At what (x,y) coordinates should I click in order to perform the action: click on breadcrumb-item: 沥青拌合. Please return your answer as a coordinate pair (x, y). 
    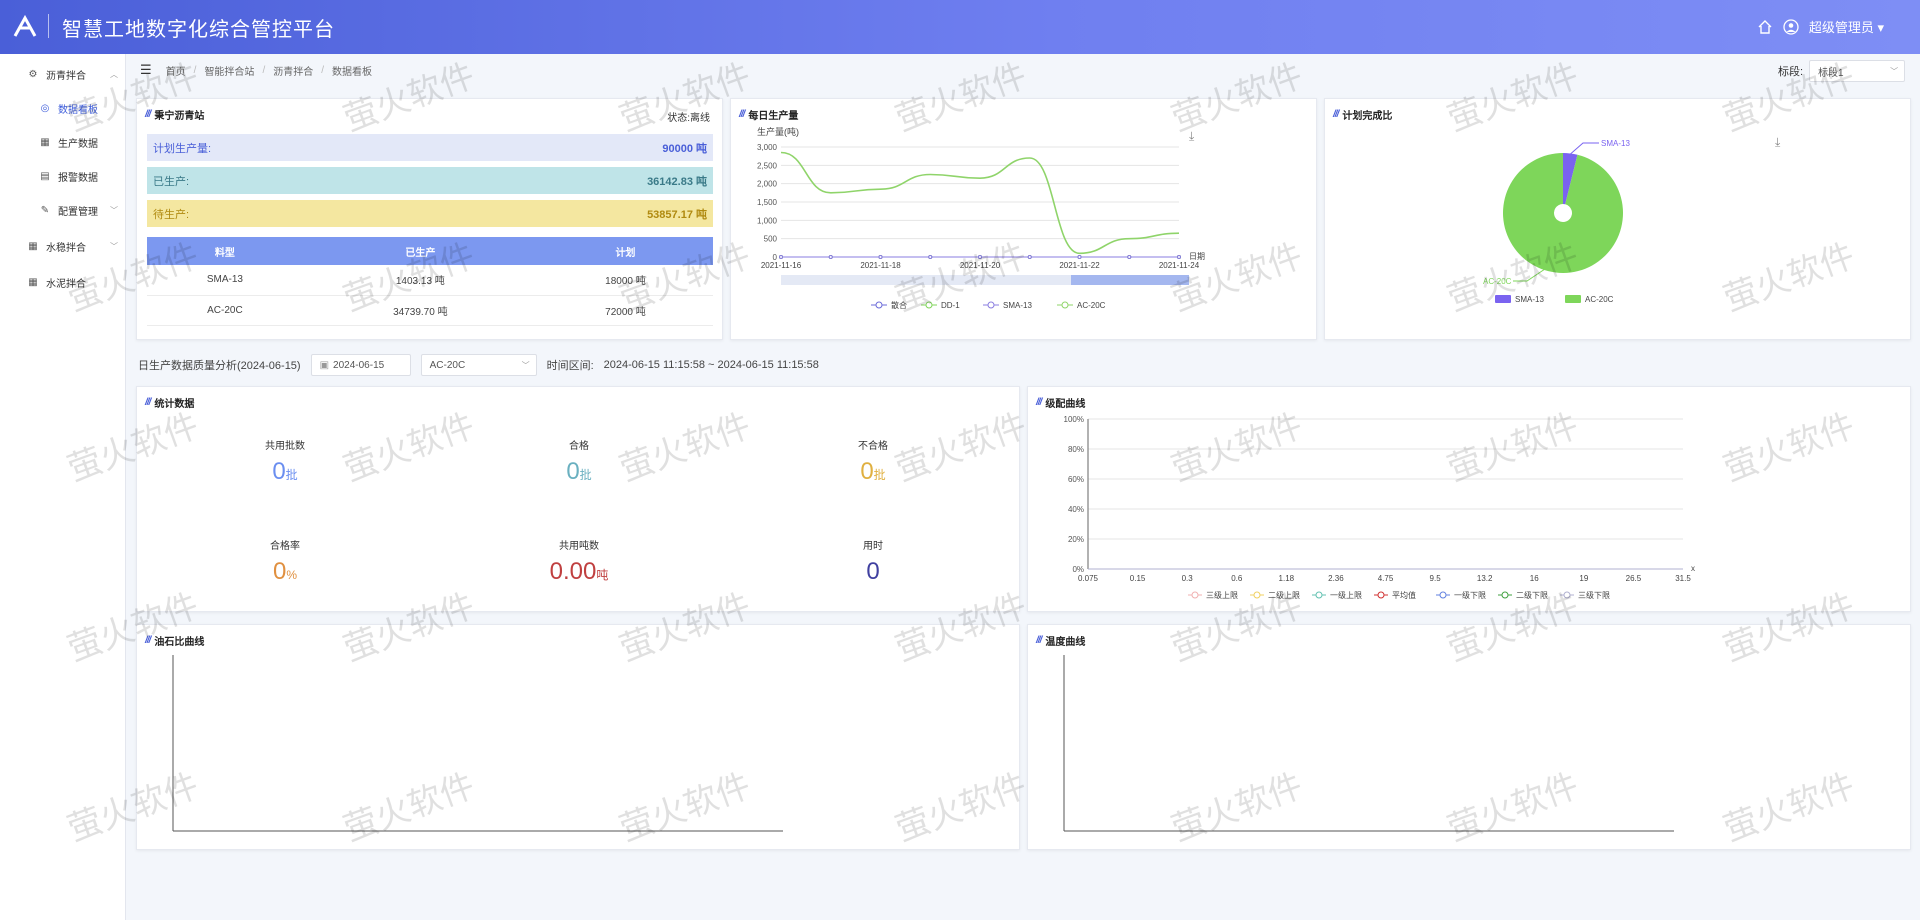
    Looking at the image, I should click on (293, 70).